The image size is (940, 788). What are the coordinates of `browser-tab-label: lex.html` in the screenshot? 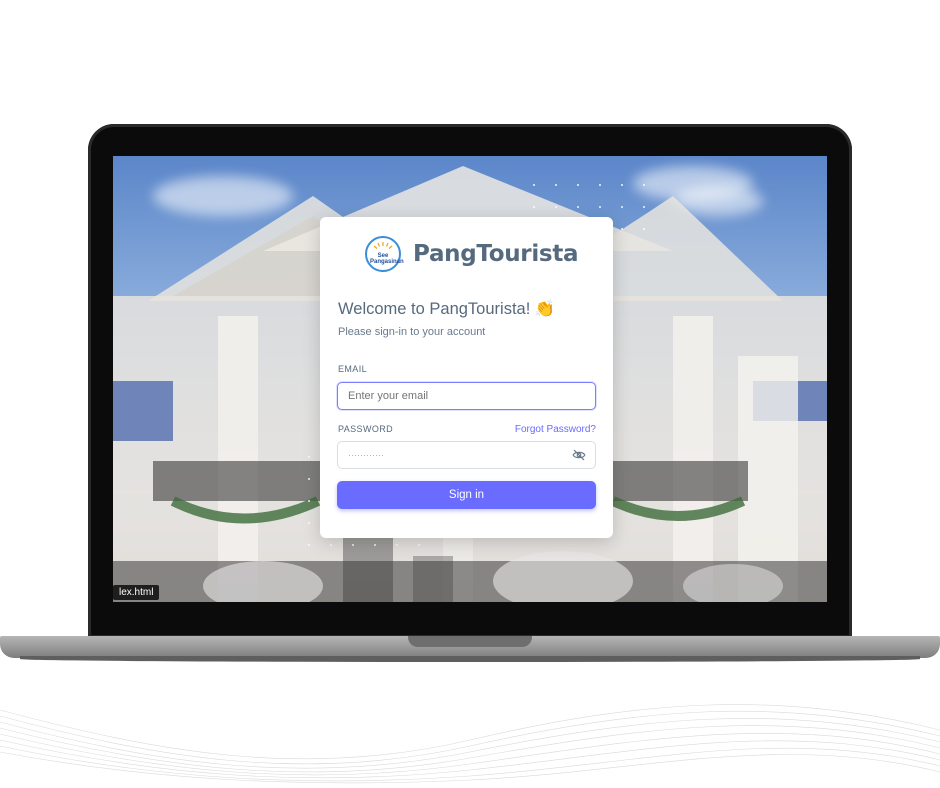 It's located at (136, 592).